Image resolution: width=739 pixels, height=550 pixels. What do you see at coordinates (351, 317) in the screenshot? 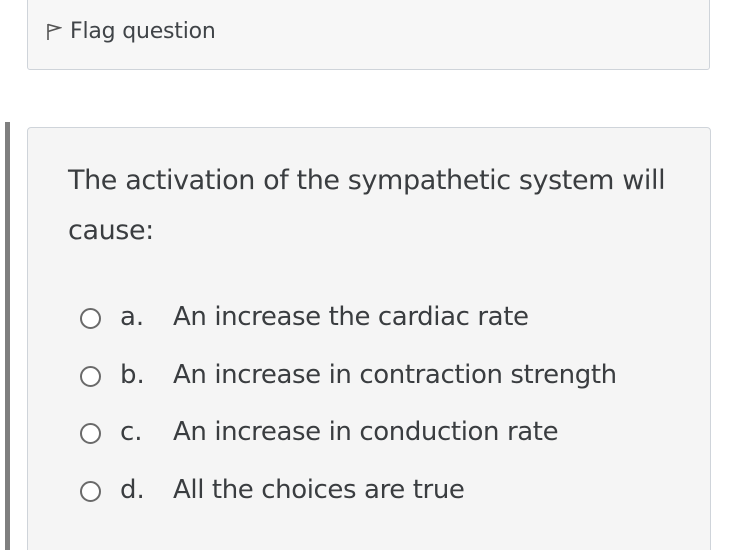
I see `option-text-a: An increase the cardiac rate` at bounding box center [351, 317].